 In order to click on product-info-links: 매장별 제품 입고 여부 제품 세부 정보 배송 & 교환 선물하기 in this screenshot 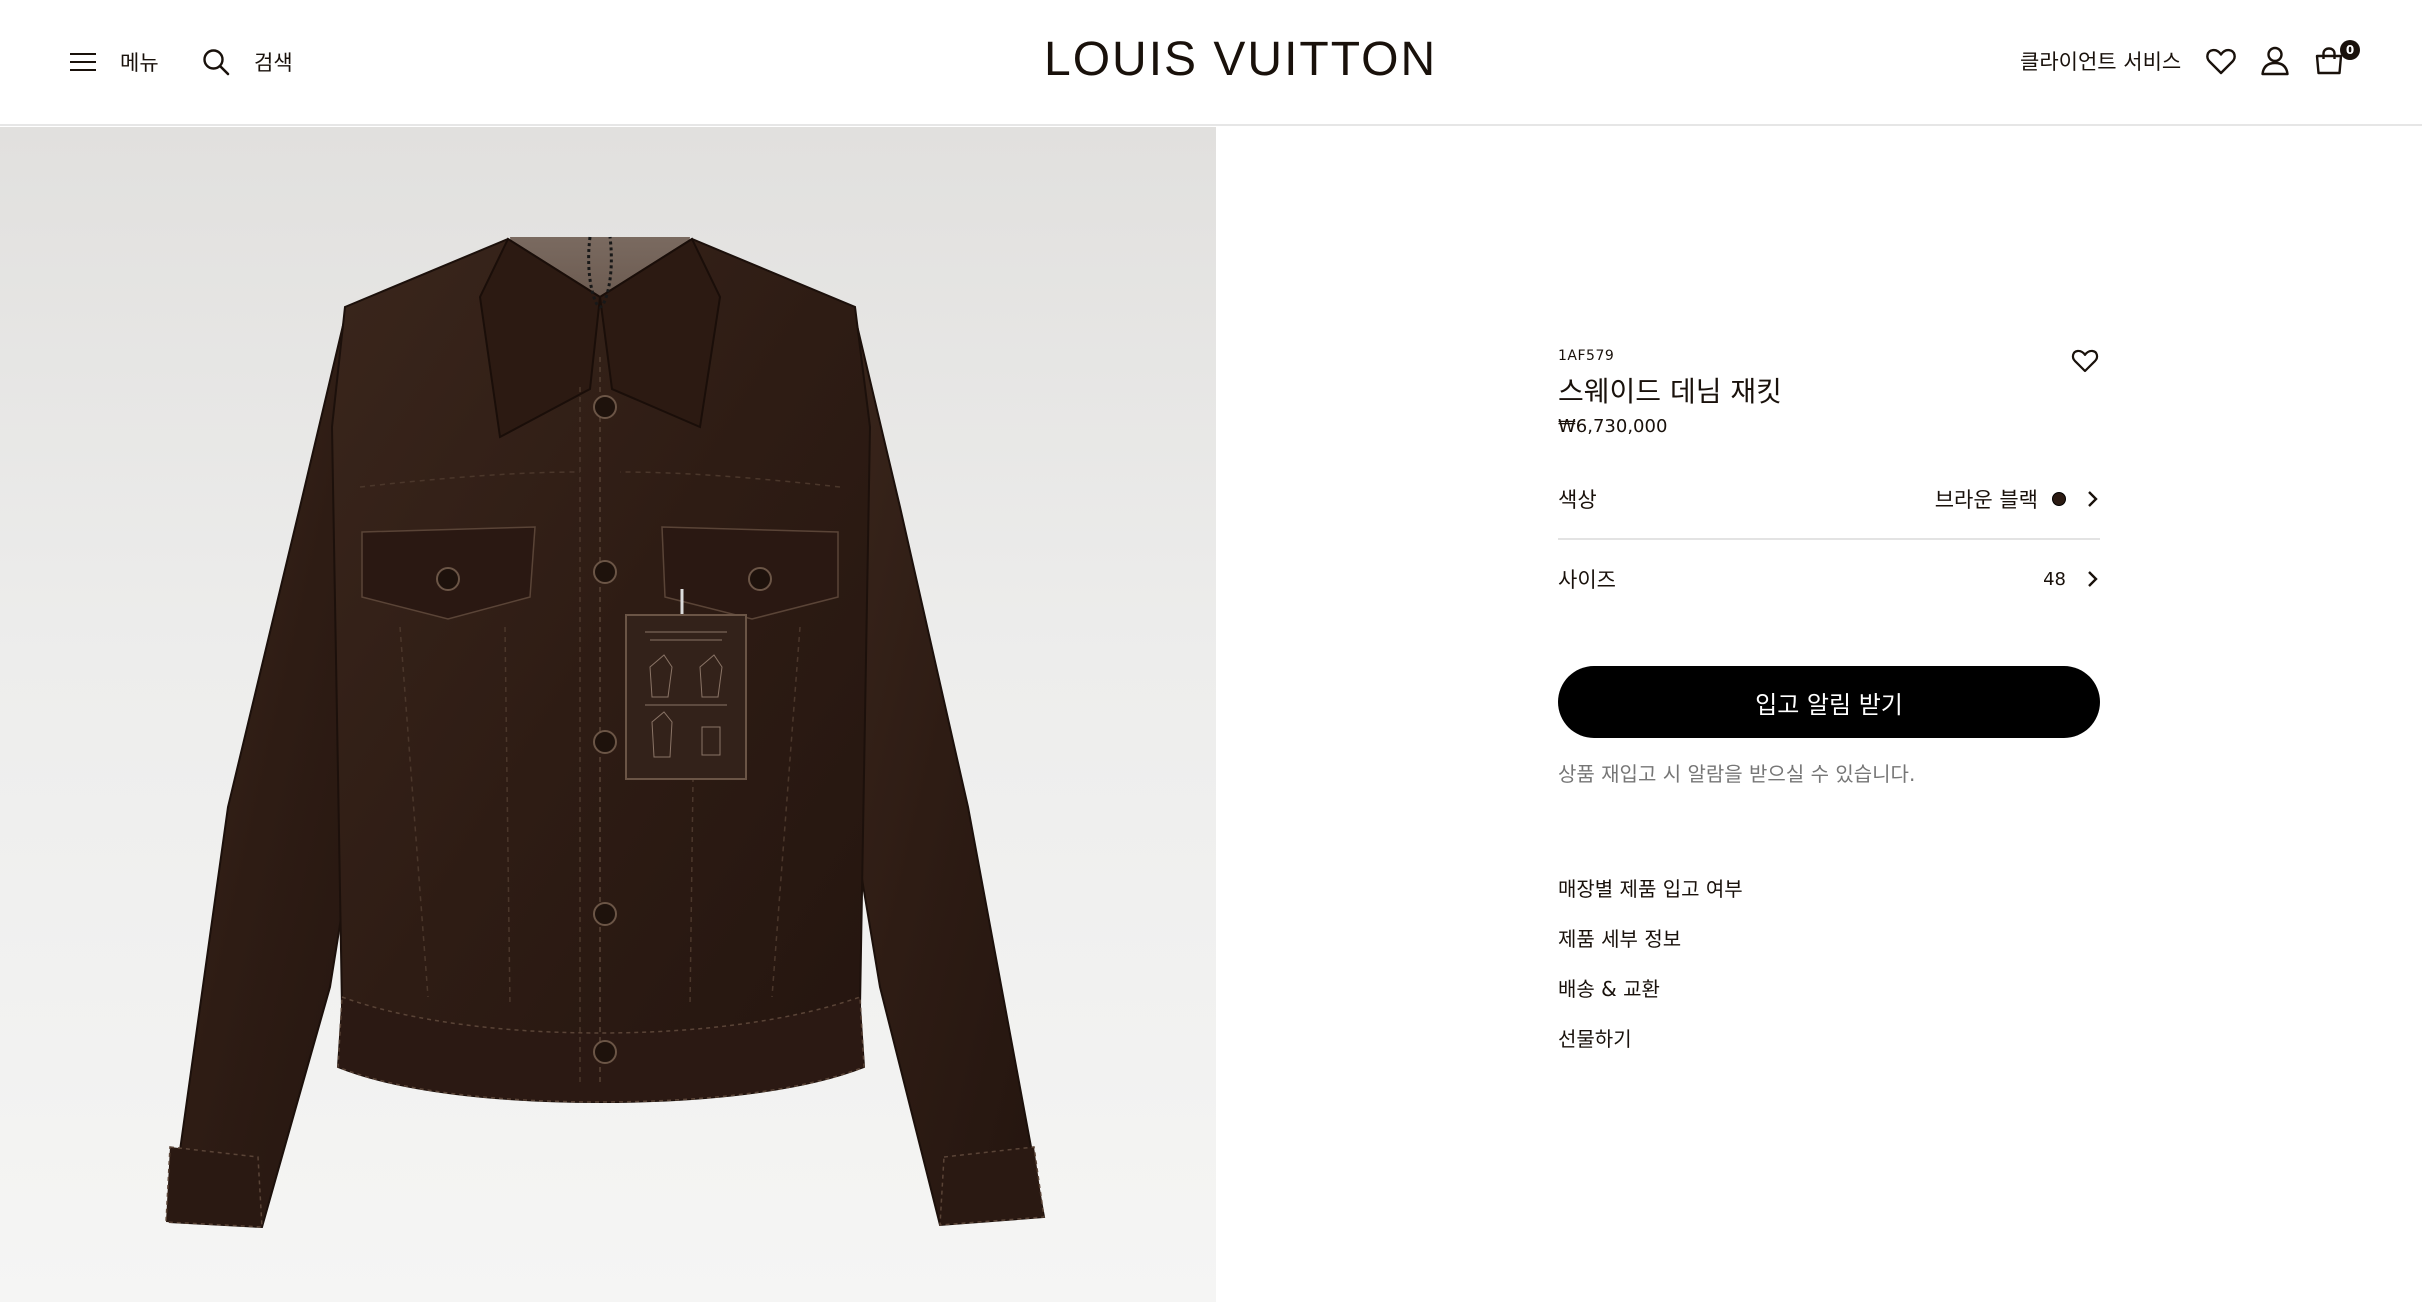, I will do `click(1650, 964)`.